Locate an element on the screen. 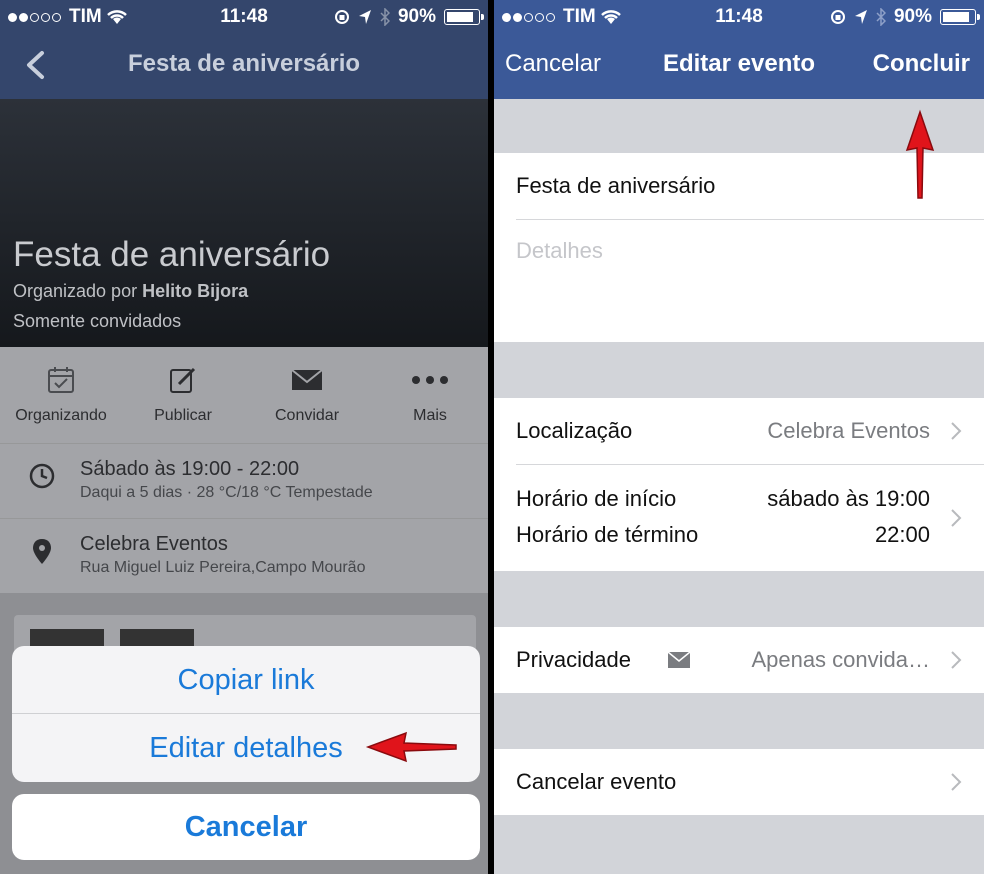  action-publish: Publicar is located at coordinates (183, 395).